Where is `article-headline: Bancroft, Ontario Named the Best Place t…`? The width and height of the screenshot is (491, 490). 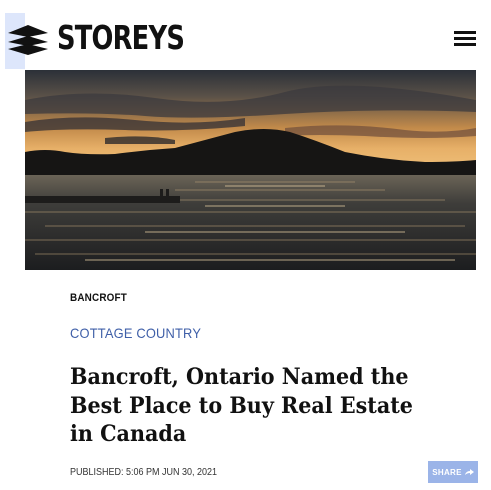
article-headline: Bancroft, Ontario Named the Best Place t… is located at coordinates (241, 405).